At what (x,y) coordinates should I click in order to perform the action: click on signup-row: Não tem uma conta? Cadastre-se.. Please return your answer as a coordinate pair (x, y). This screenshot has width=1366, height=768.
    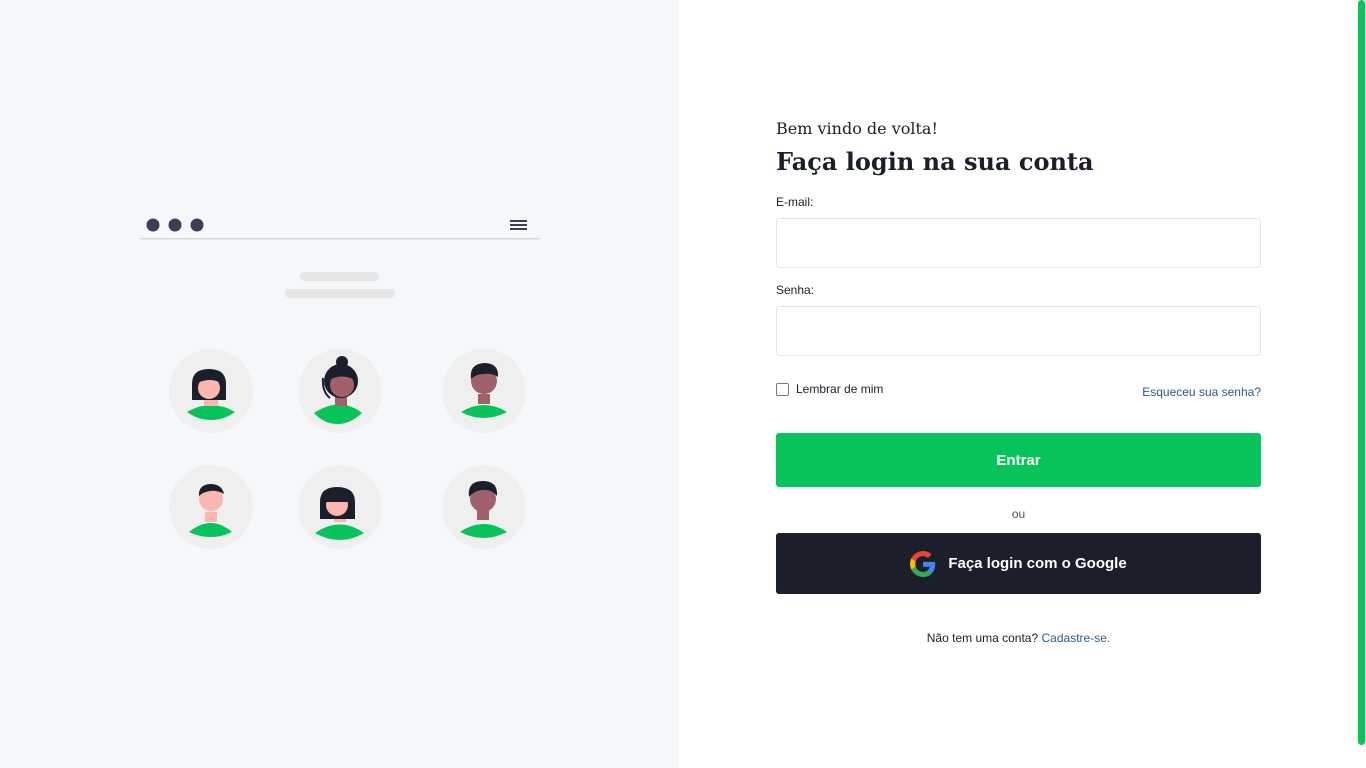
    Looking at the image, I should click on (1018, 638).